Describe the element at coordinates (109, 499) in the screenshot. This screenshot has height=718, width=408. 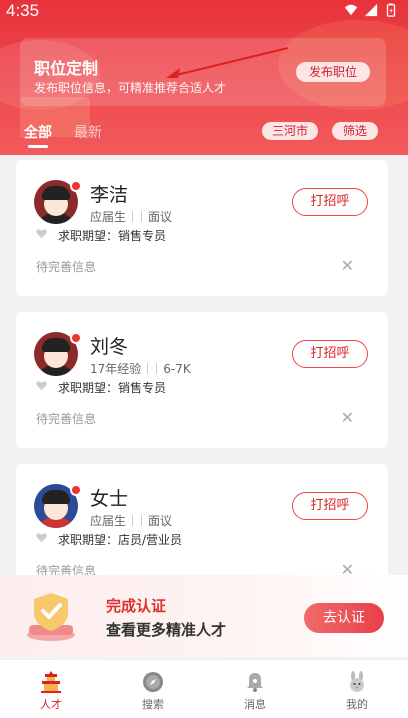
I see `candidate-name: 女士` at that location.